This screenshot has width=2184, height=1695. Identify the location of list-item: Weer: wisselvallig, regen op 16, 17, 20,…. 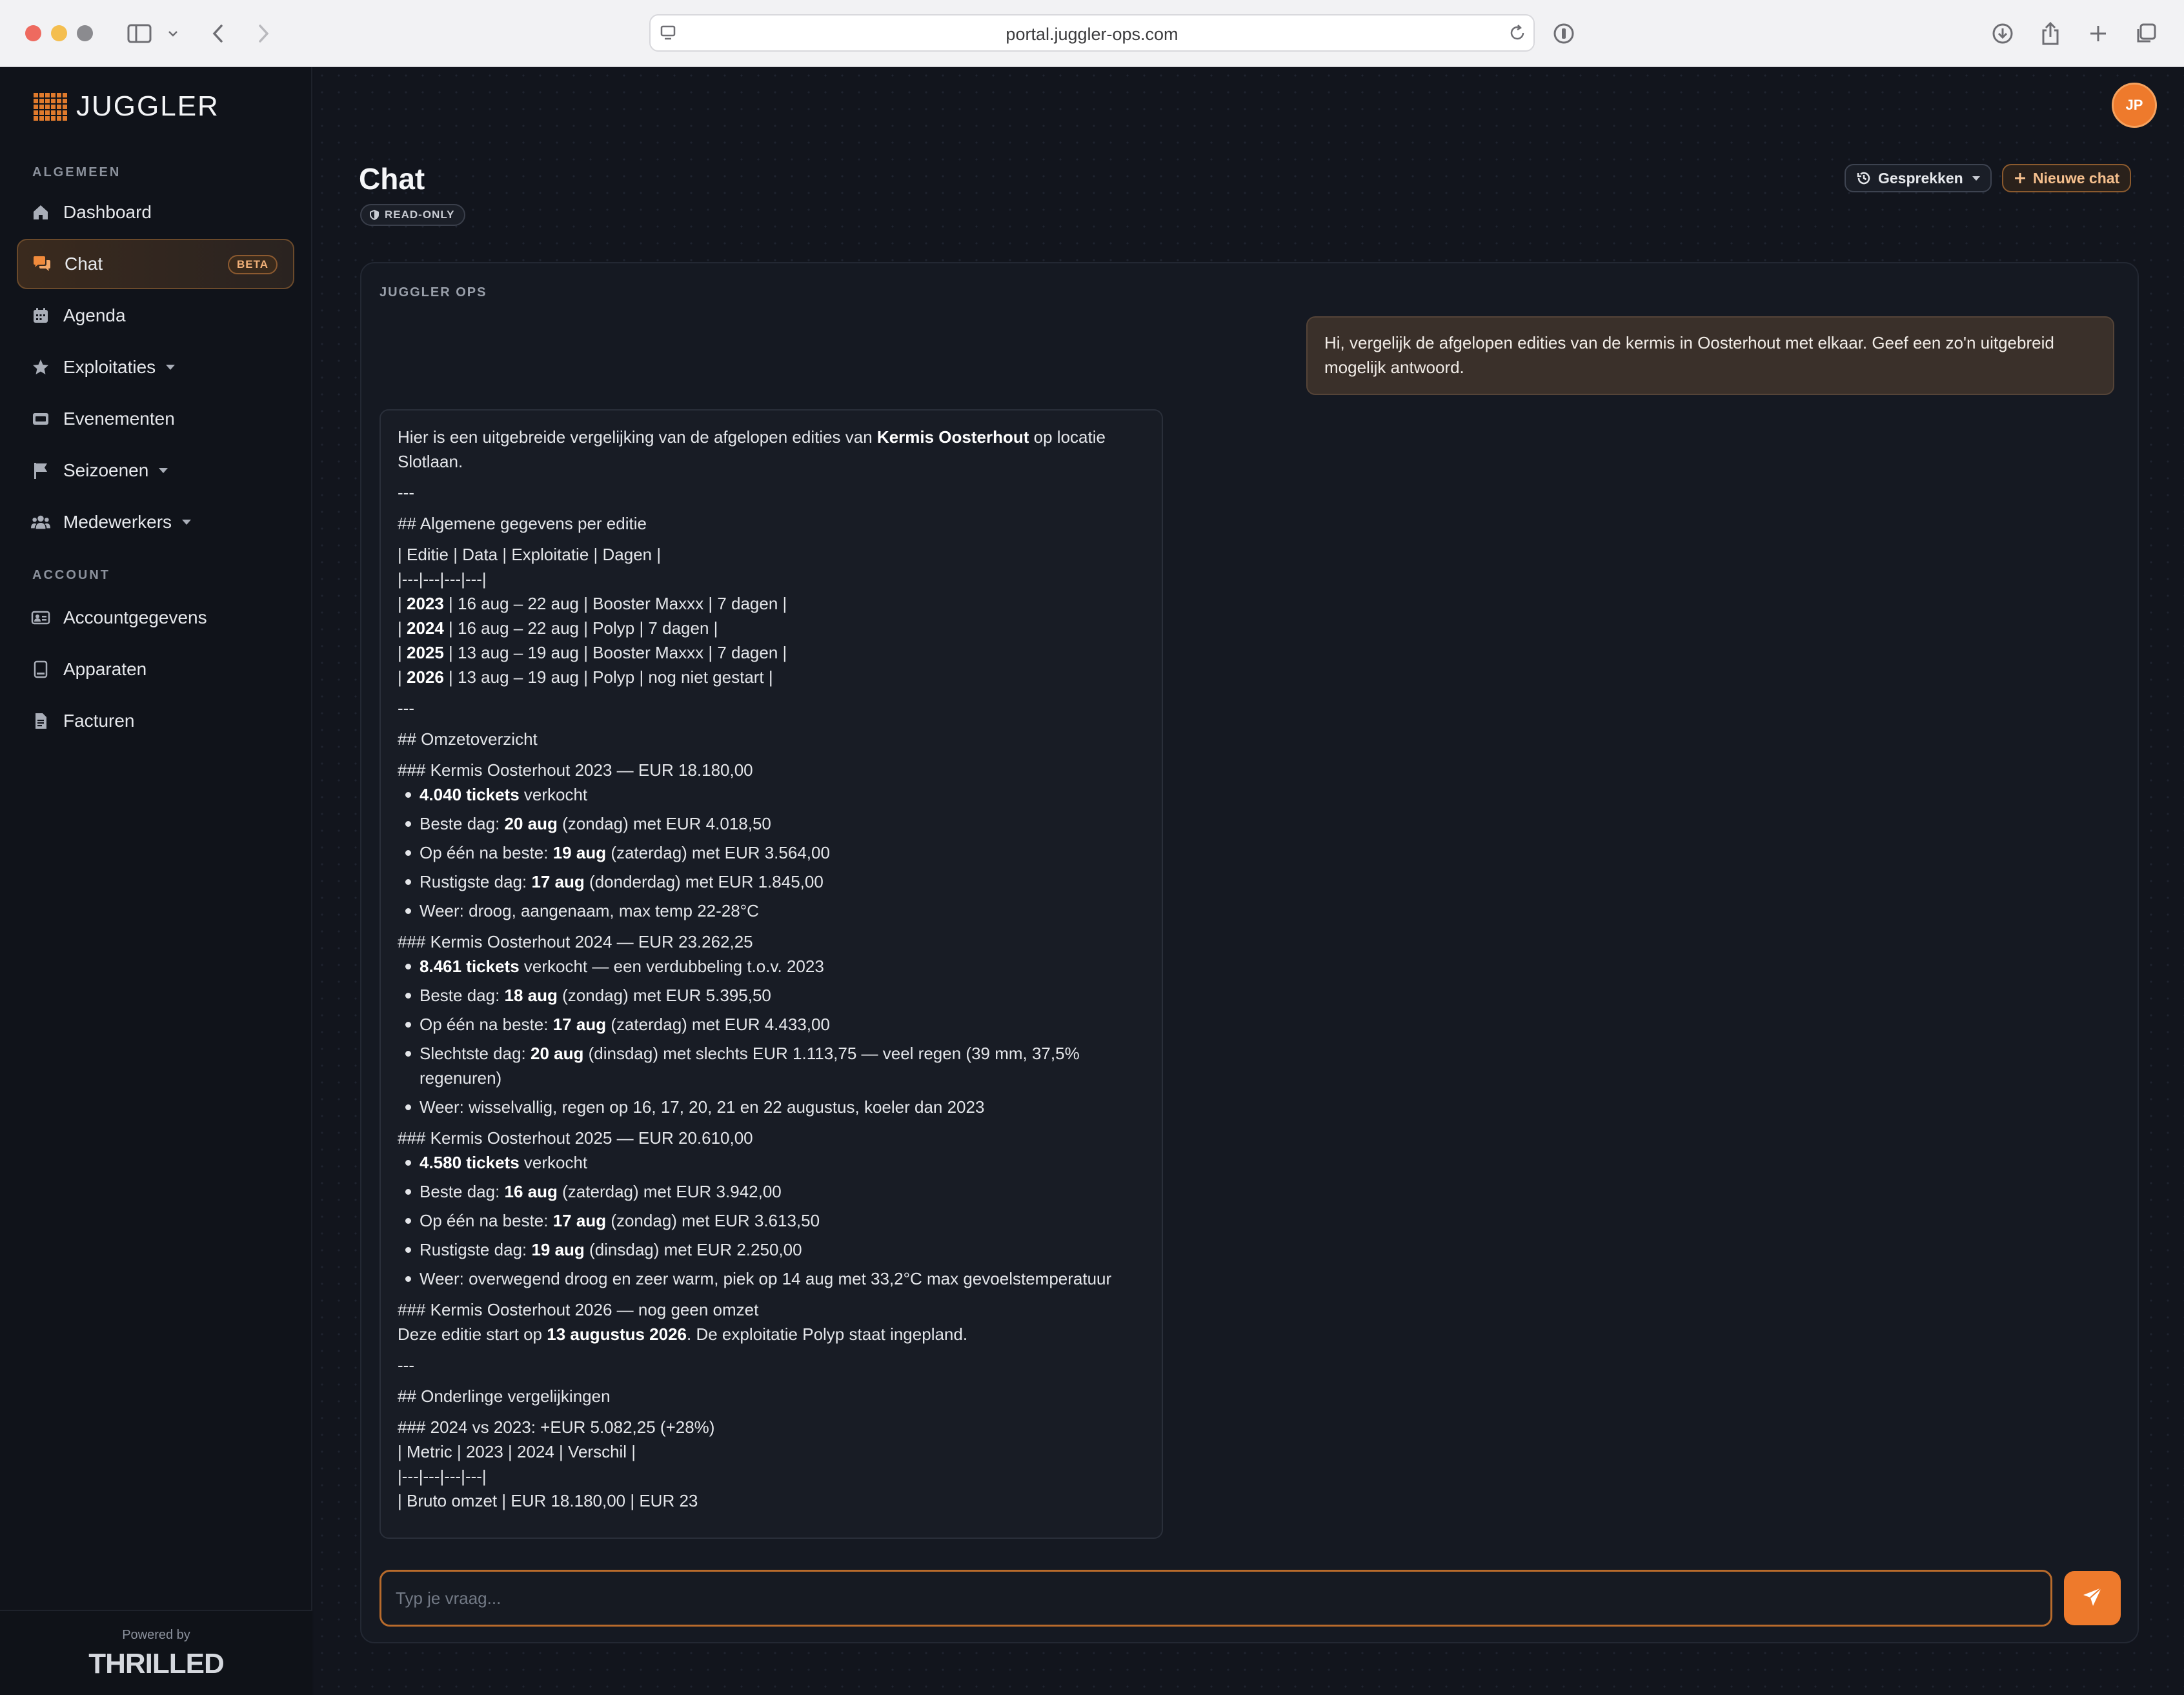
(772, 1107).